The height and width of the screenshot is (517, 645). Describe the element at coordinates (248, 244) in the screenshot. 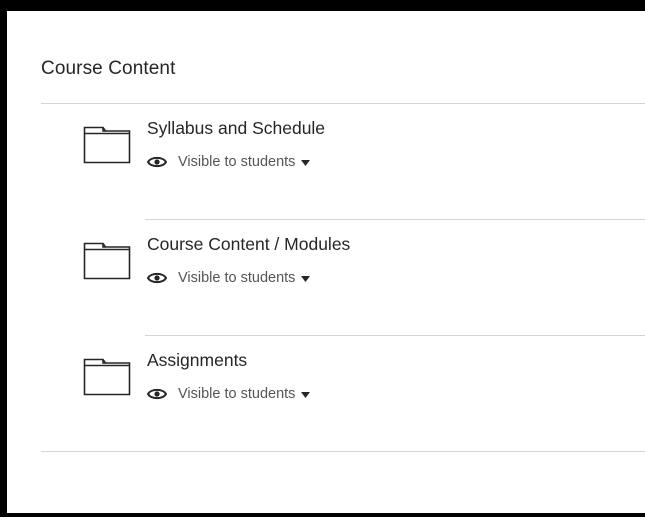

I see `item-title-link: Course Content / Modules` at that location.